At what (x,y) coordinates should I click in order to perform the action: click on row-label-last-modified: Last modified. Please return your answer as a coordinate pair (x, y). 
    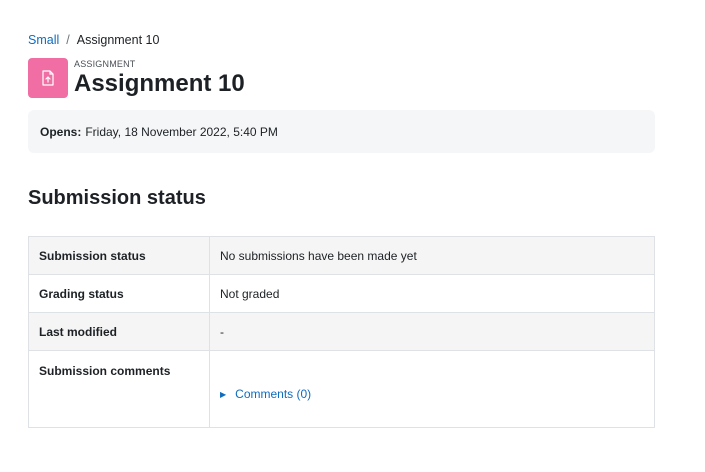
    Looking at the image, I should click on (119, 331).